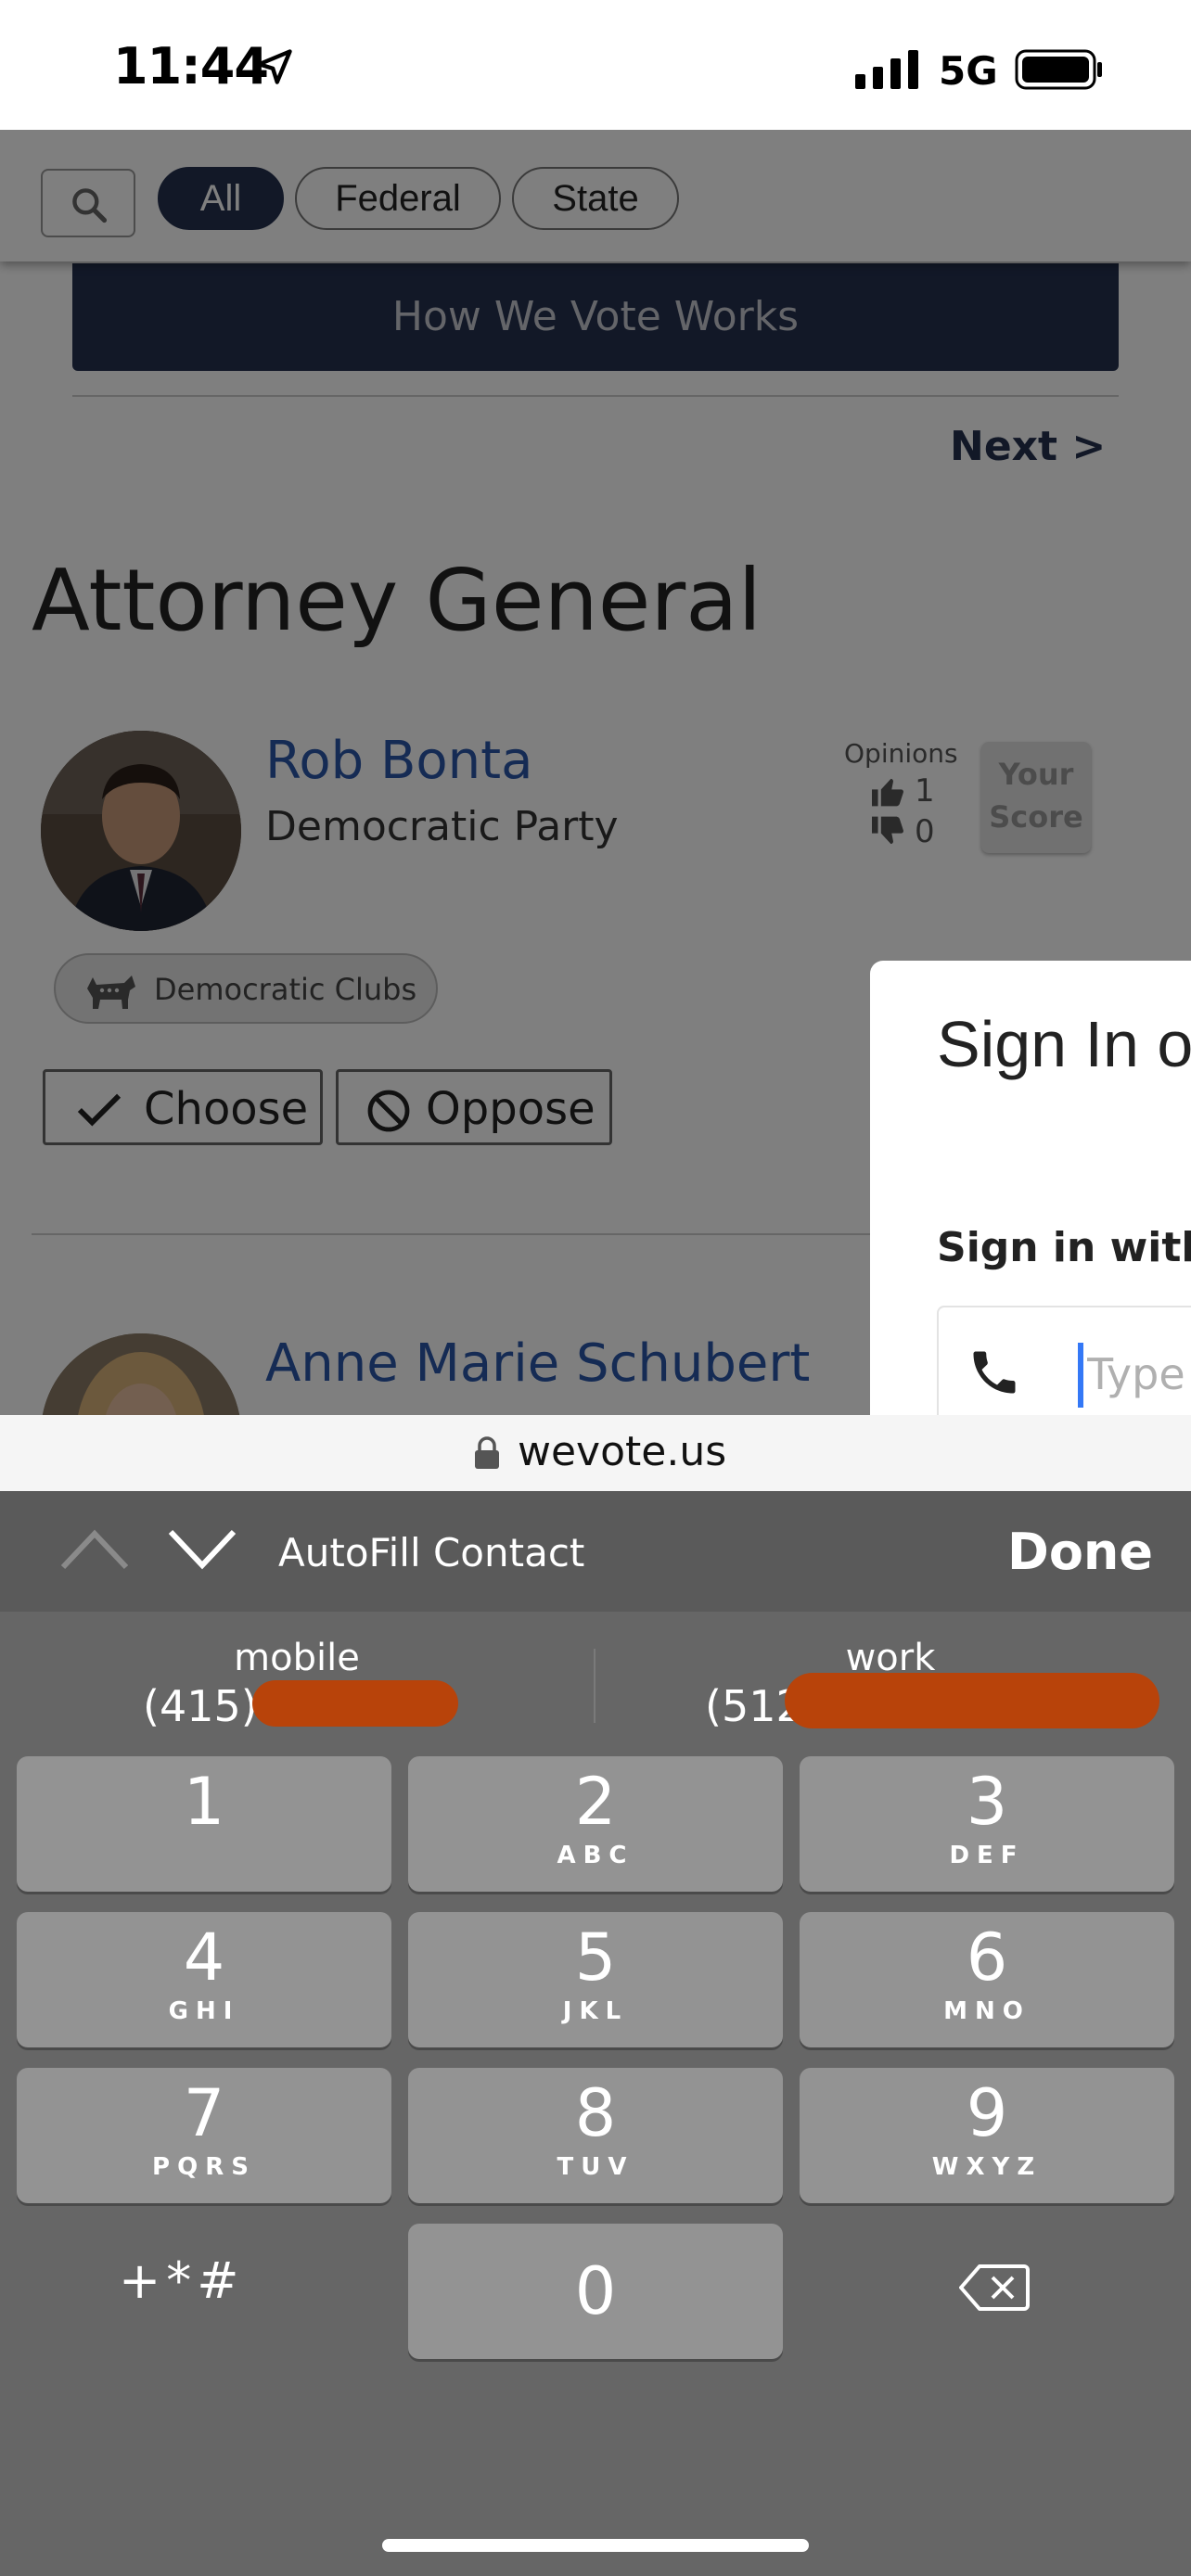  I want to click on key-1: 1, so click(204, 1824).